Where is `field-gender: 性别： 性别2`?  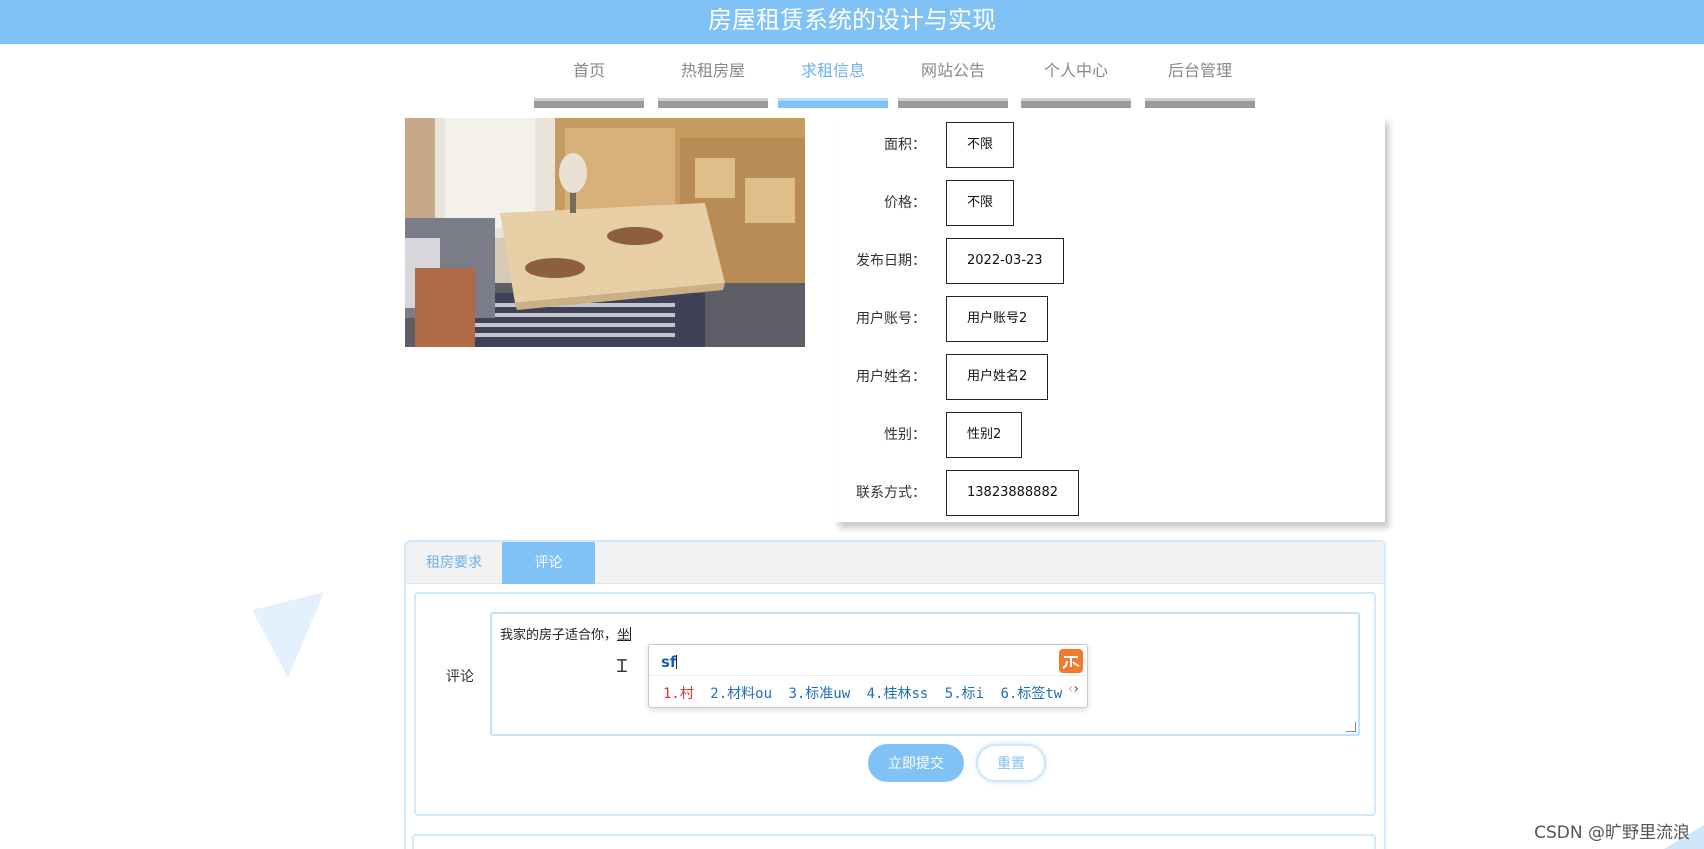
field-gender: 性别： 性别2 is located at coordinates (1110, 435).